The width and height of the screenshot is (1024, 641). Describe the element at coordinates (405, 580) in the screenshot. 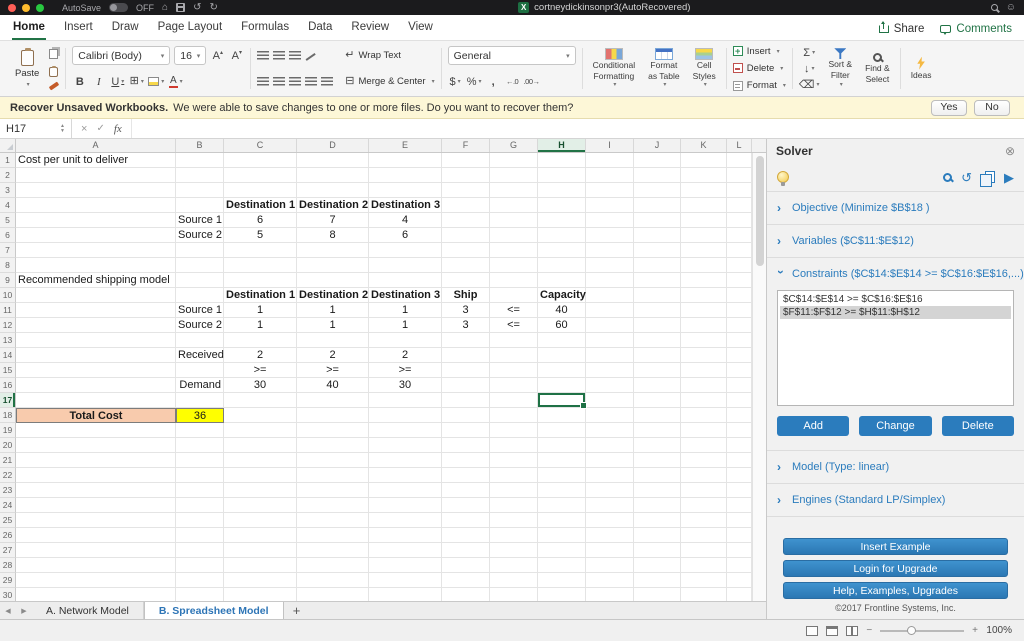

I see `cell-E29` at that location.